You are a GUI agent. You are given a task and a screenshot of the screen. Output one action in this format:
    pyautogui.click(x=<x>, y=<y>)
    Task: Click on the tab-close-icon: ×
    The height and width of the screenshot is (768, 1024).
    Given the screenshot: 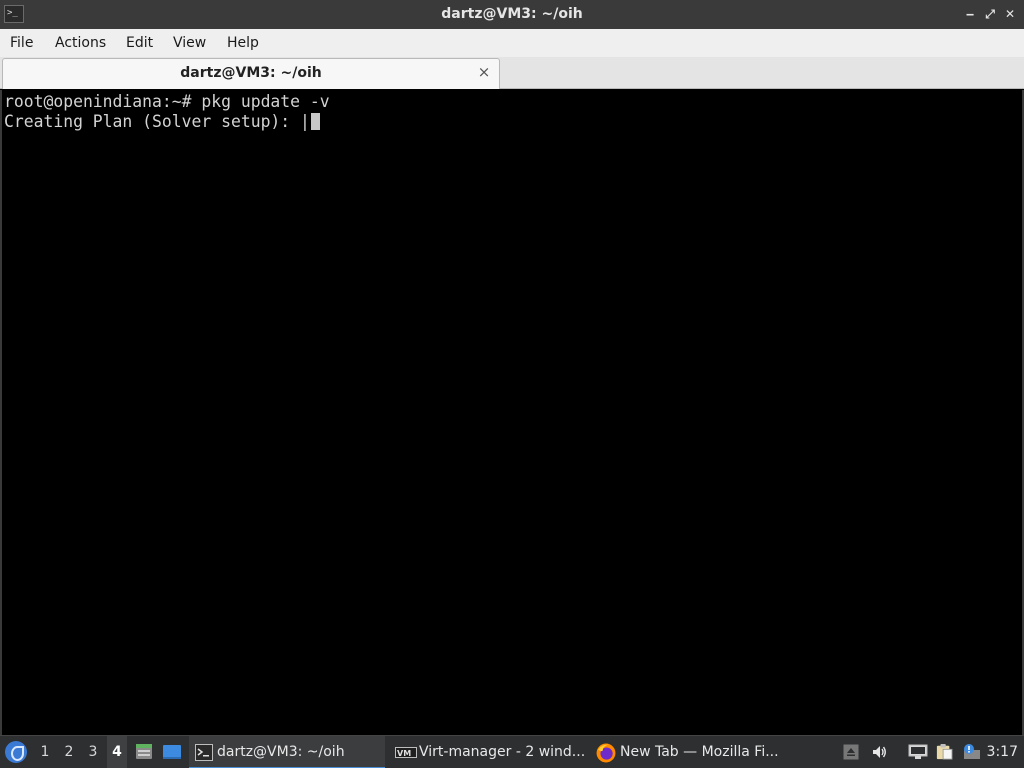 What is the action you would take?
    pyautogui.click(x=484, y=72)
    